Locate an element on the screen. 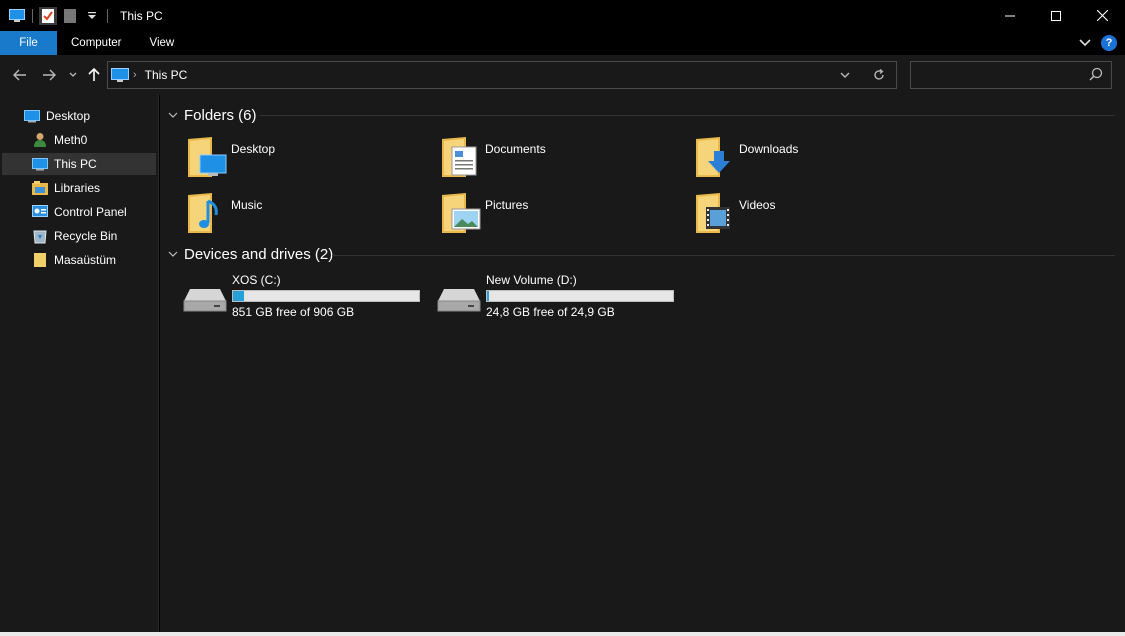  window-title: This PC is located at coordinates (141, 15).